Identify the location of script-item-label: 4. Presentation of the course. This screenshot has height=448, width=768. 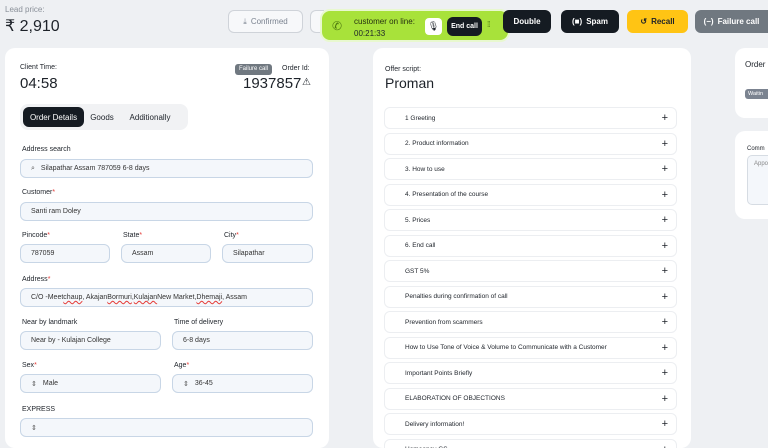
(447, 194).